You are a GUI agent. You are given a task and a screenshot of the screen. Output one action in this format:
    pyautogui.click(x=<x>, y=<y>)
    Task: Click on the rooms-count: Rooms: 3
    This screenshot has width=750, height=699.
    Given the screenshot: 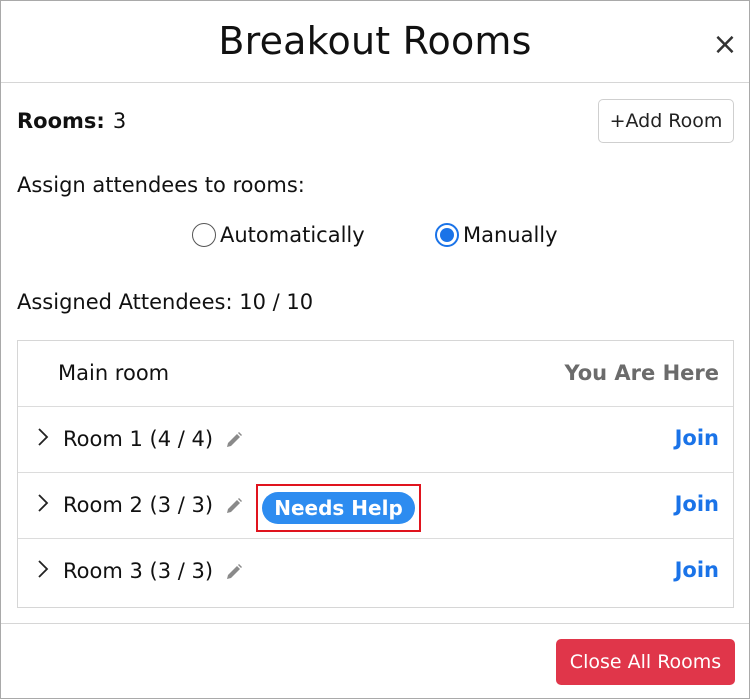 What is the action you would take?
    pyautogui.click(x=71, y=121)
    